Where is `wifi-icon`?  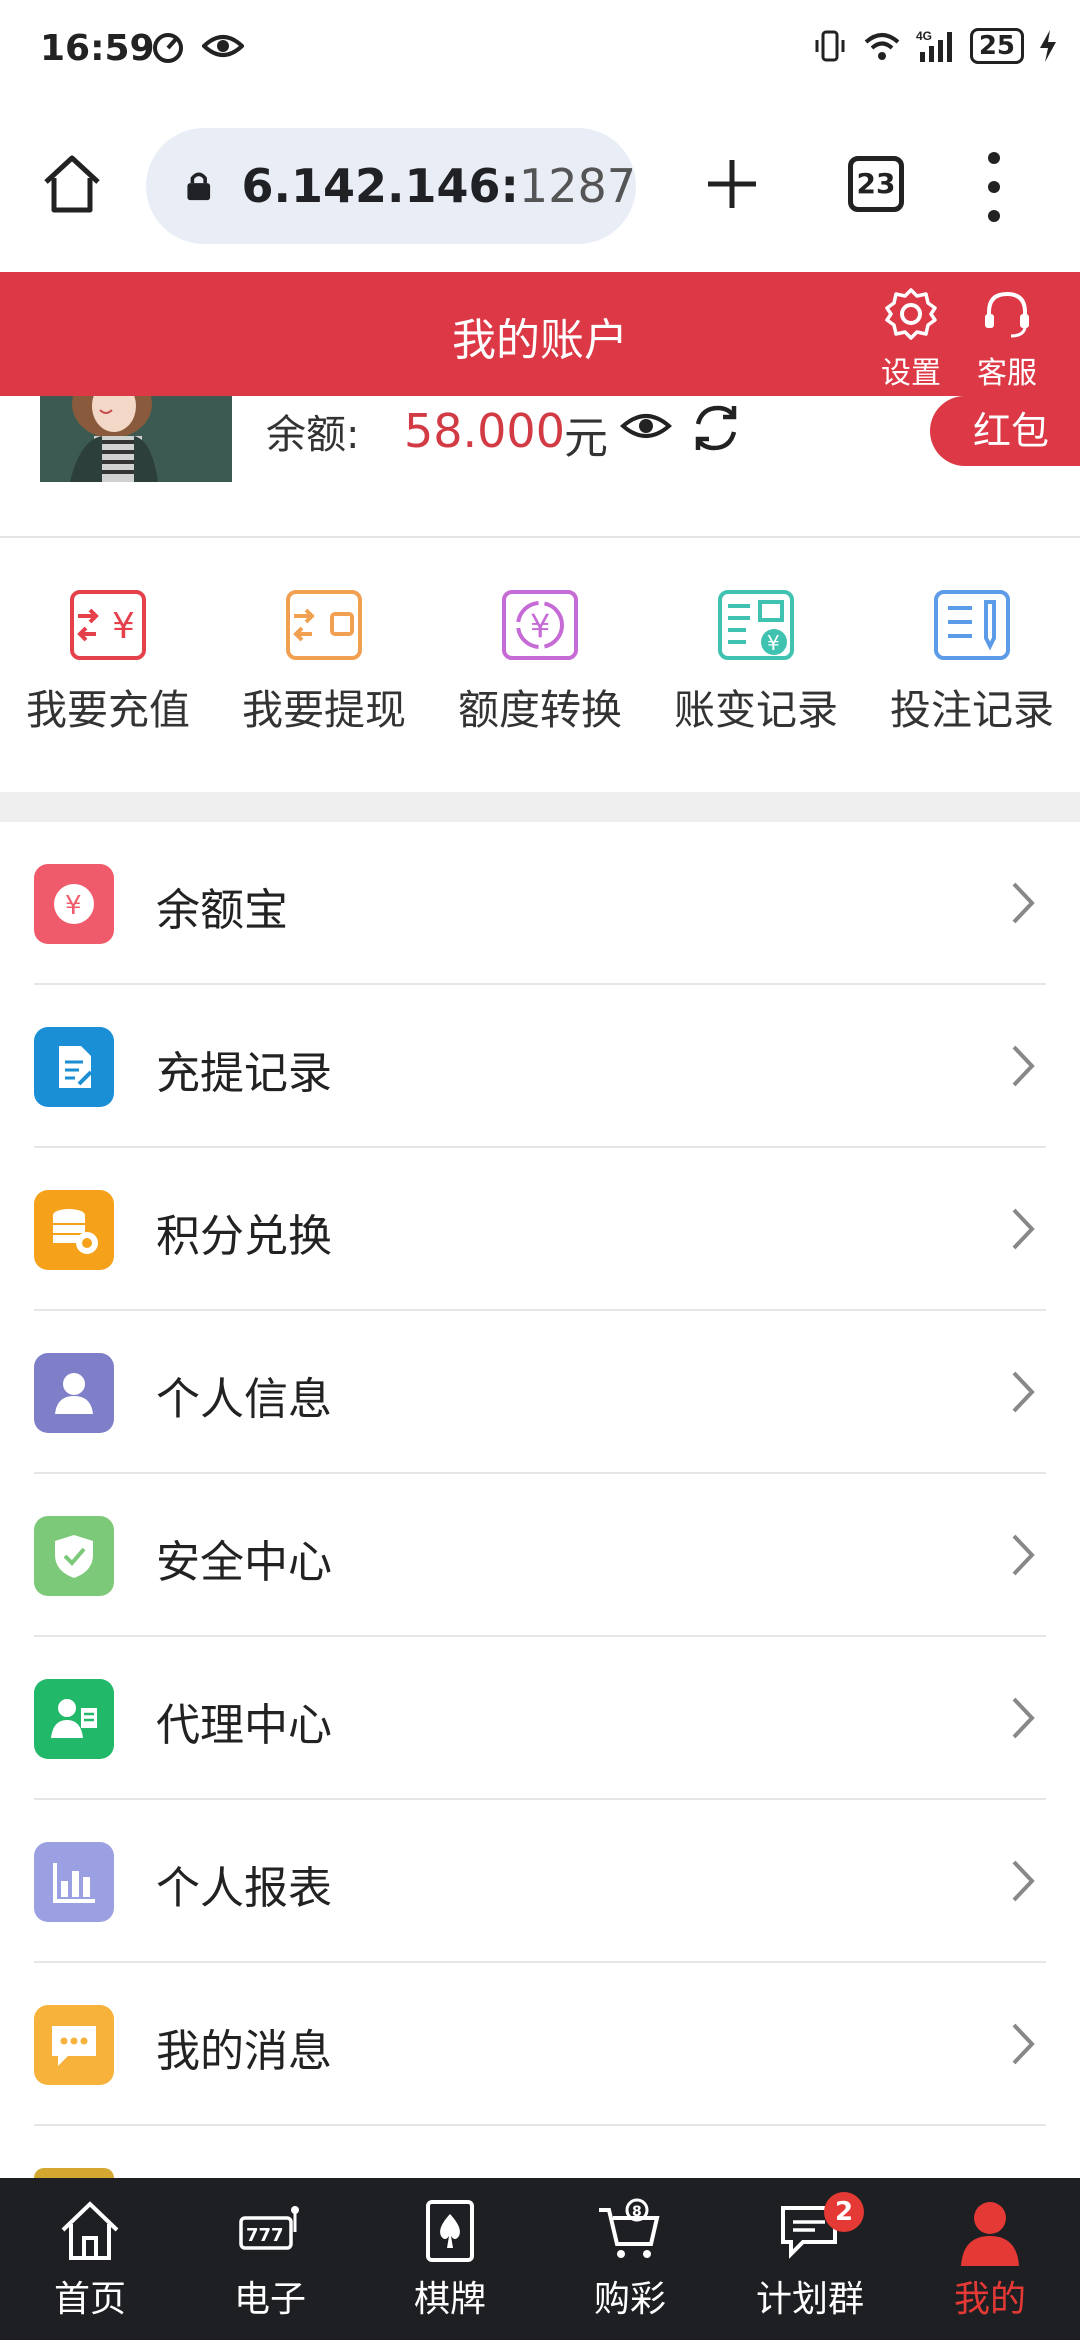
wifi-icon is located at coordinates (882, 46).